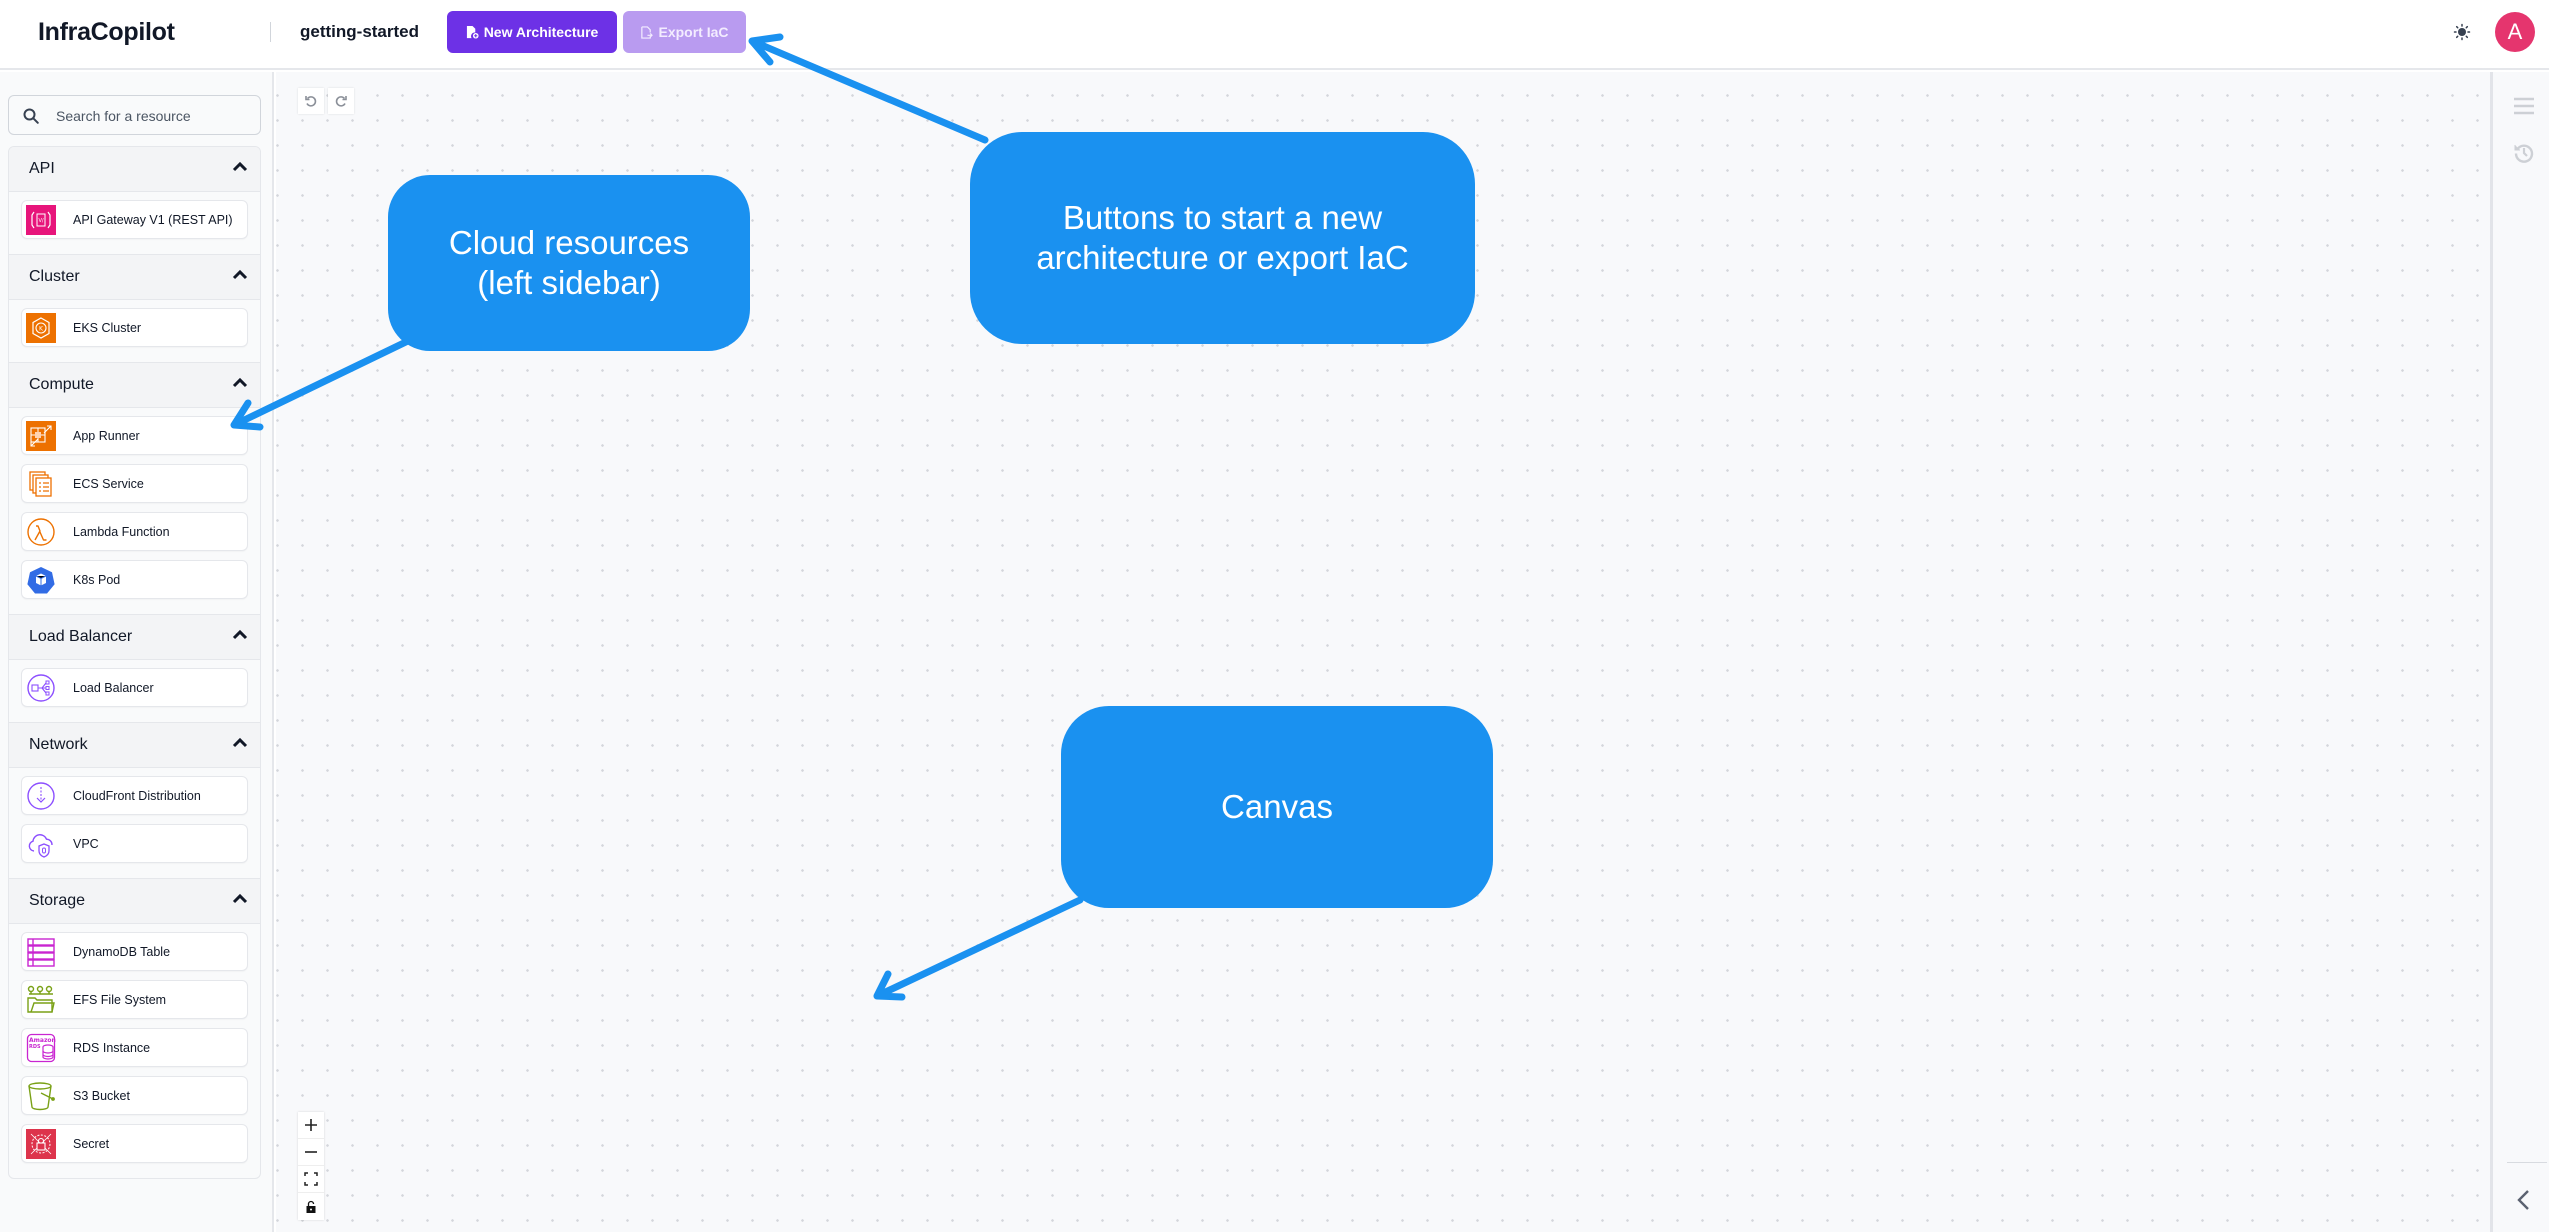 This screenshot has width=2549, height=1232. Describe the element at coordinates (57, 900) in the screenshot. I see `section-title: Storage` at that location.